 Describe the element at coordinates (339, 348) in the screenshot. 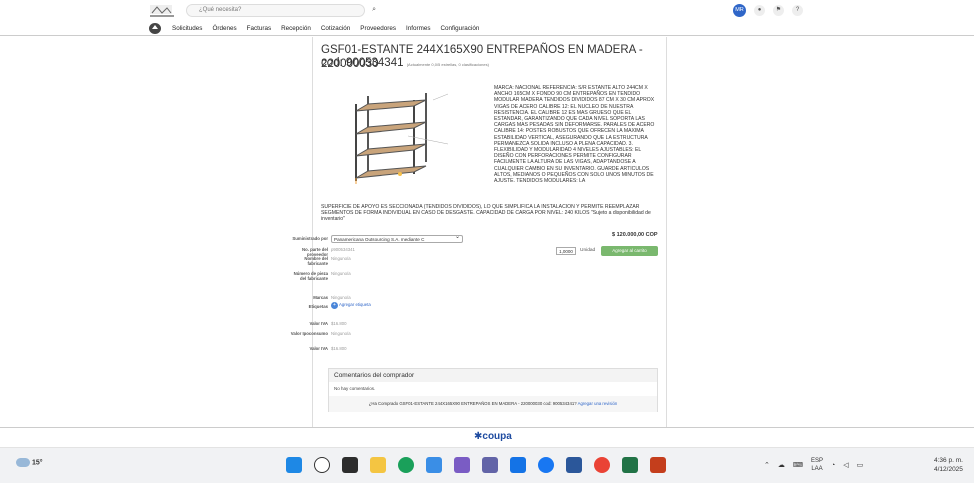

I see `vat-value-2: $16.800` at that location.